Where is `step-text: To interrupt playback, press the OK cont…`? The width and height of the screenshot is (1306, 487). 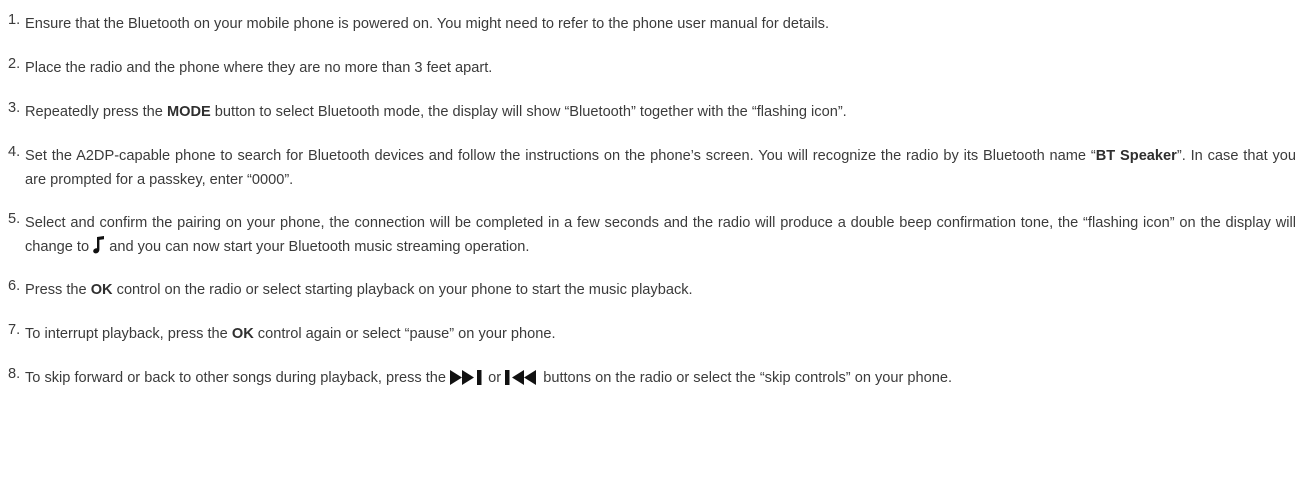 step-text: To interrupt playback, press the OK cont… is located at coordinates (660, 334).